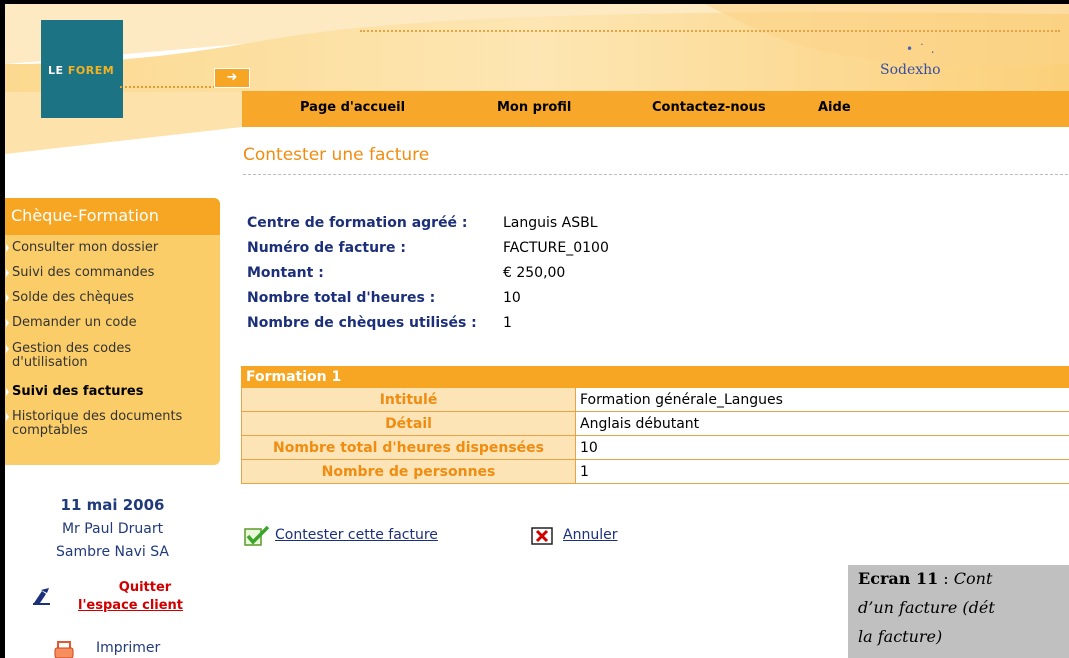 The image size is (1069, 658). I want to click on sidebar-item-gestion-codes: Gestion des codes d'utilisation, so click(89, 356).